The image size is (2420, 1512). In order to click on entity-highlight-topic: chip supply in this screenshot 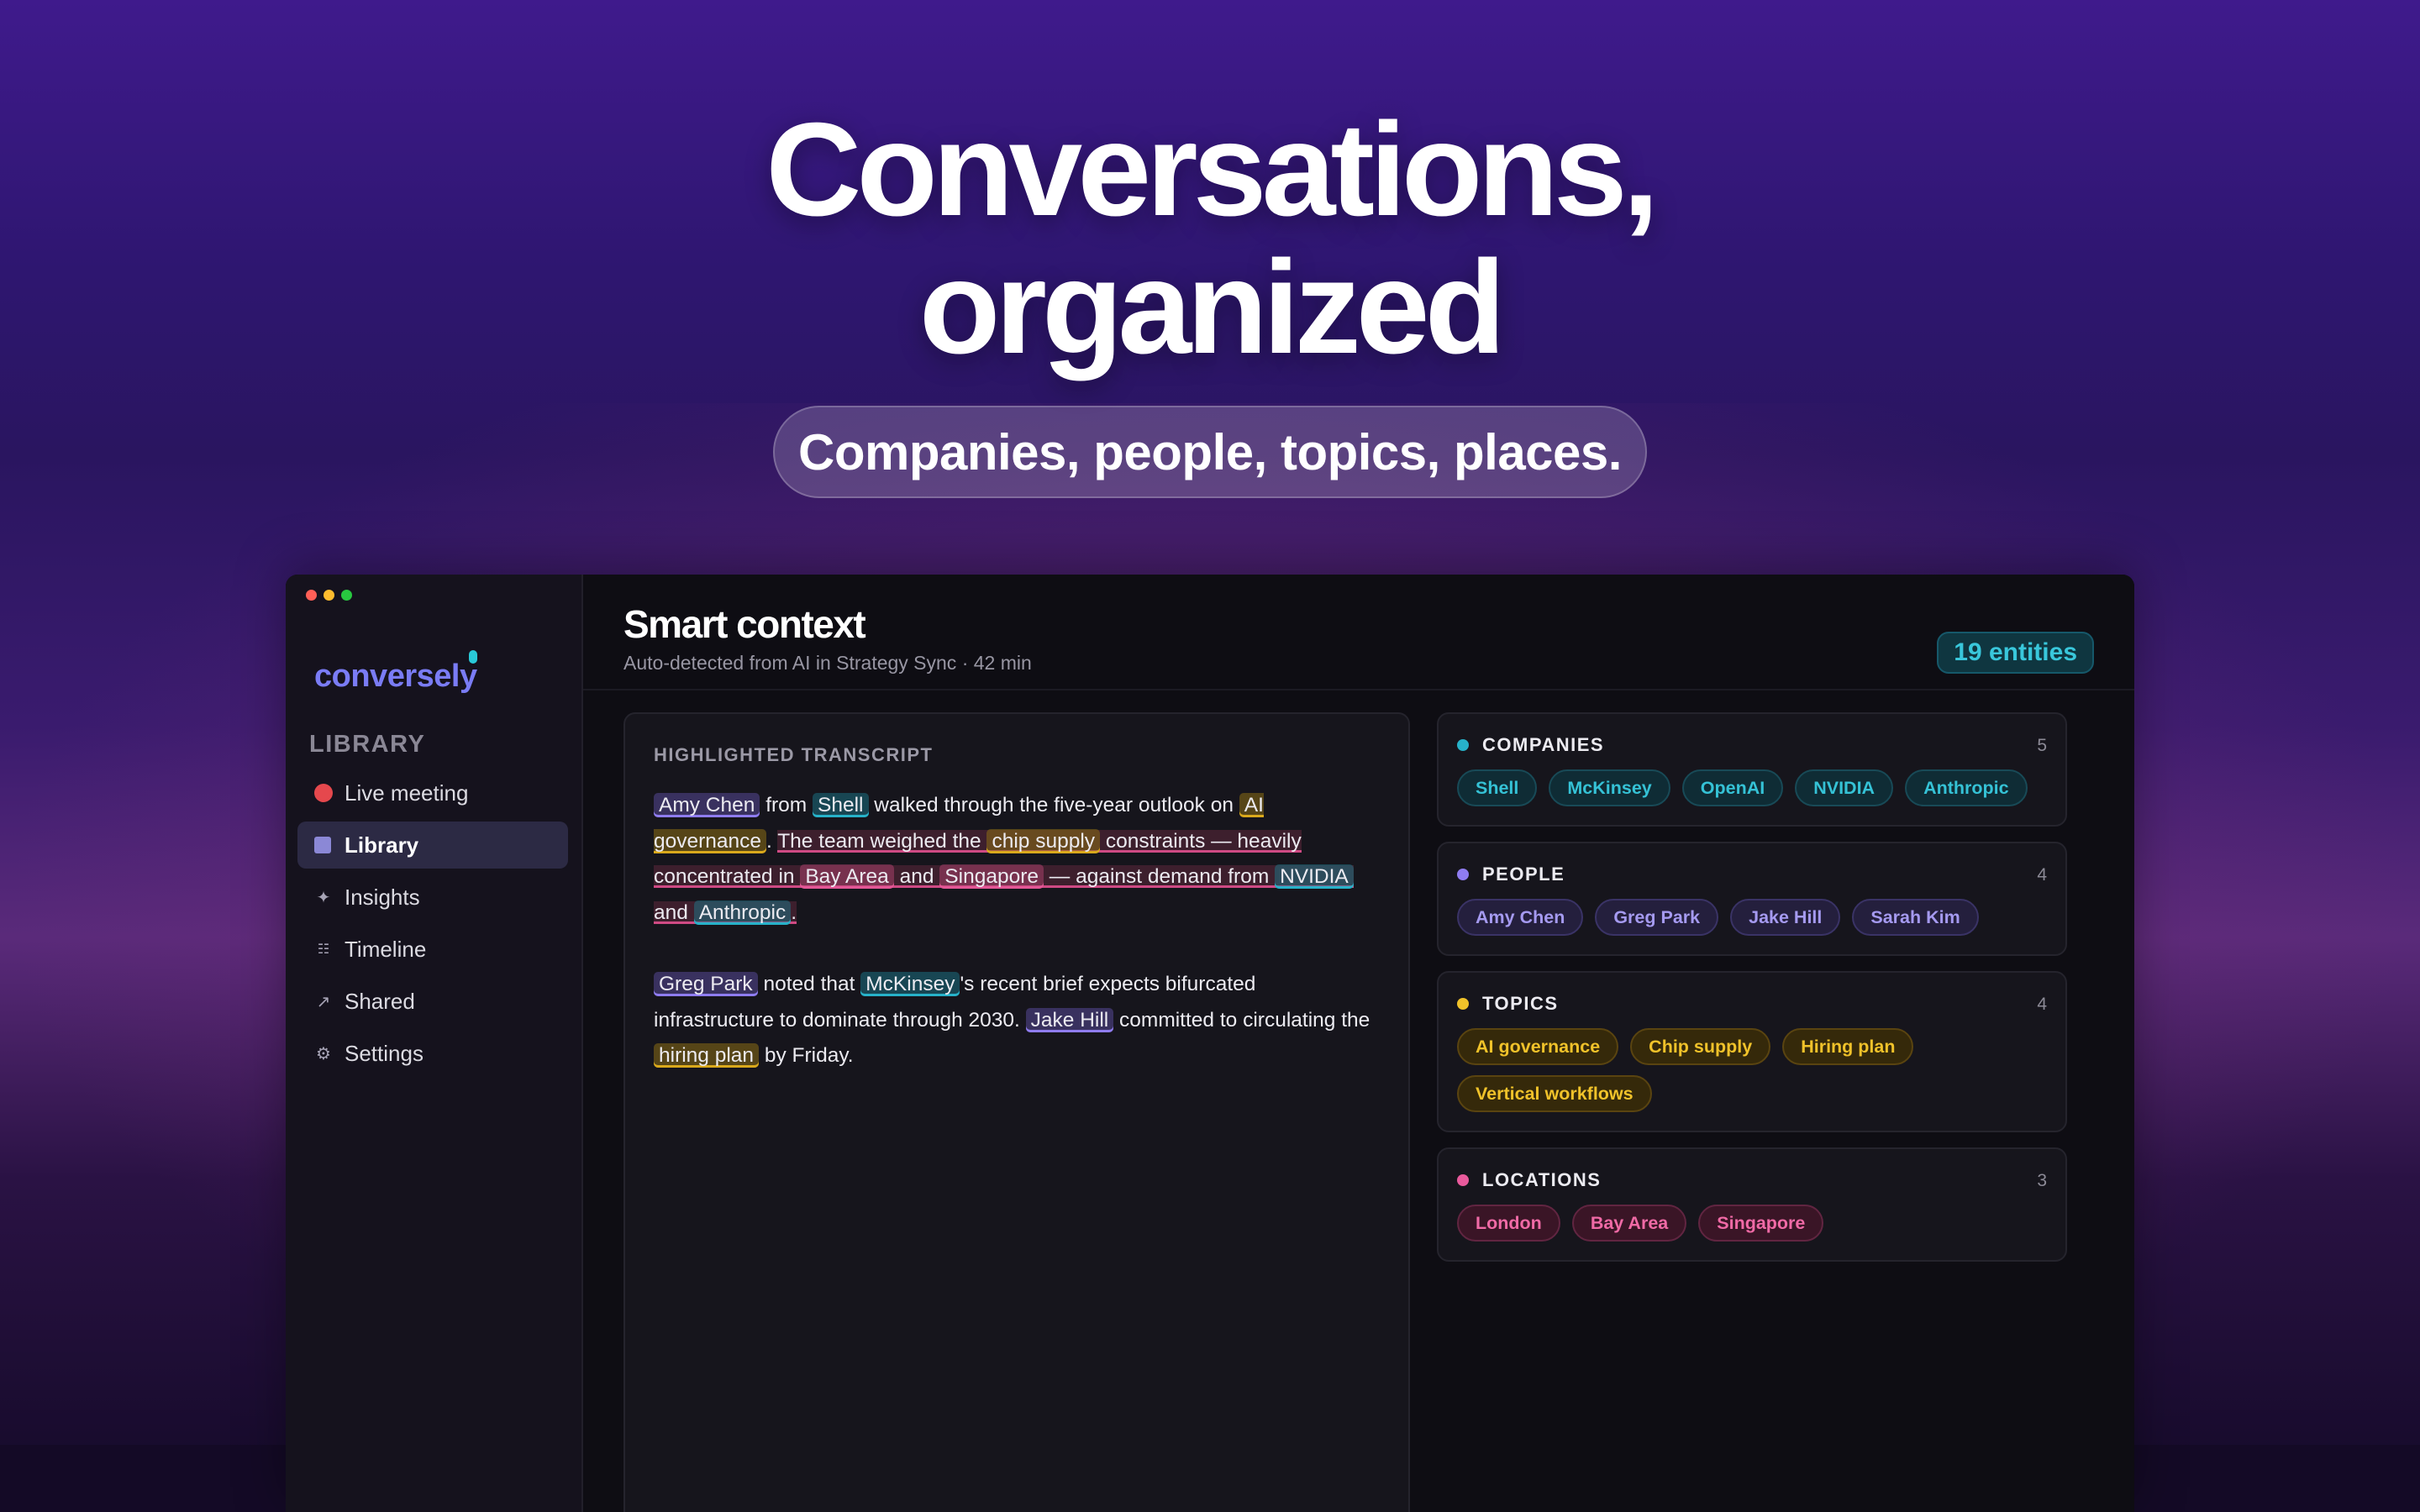, I will do `click(1043, 840)`.